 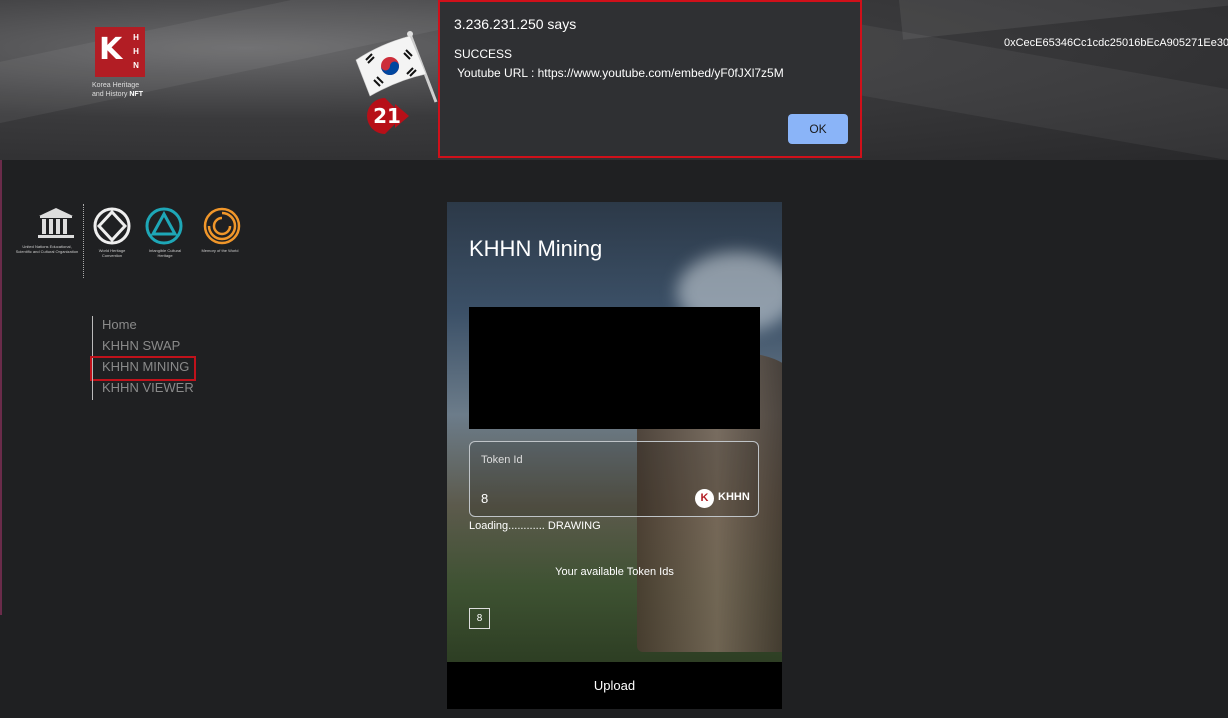 I want to click on memory-of-world-caption: Memory of the World, so click(x=220, y=250).